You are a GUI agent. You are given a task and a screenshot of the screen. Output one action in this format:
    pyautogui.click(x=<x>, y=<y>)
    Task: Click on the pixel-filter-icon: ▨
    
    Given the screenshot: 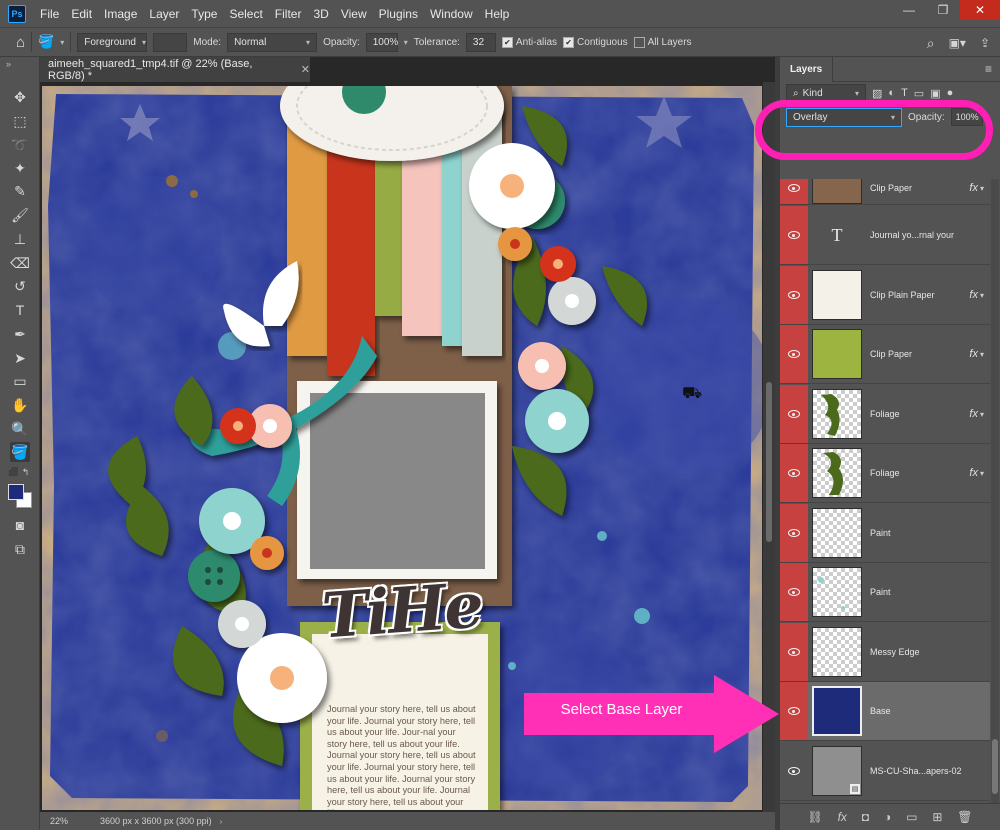 What is the action you would take?
    pyautogui.click(x=877, y=93)
    